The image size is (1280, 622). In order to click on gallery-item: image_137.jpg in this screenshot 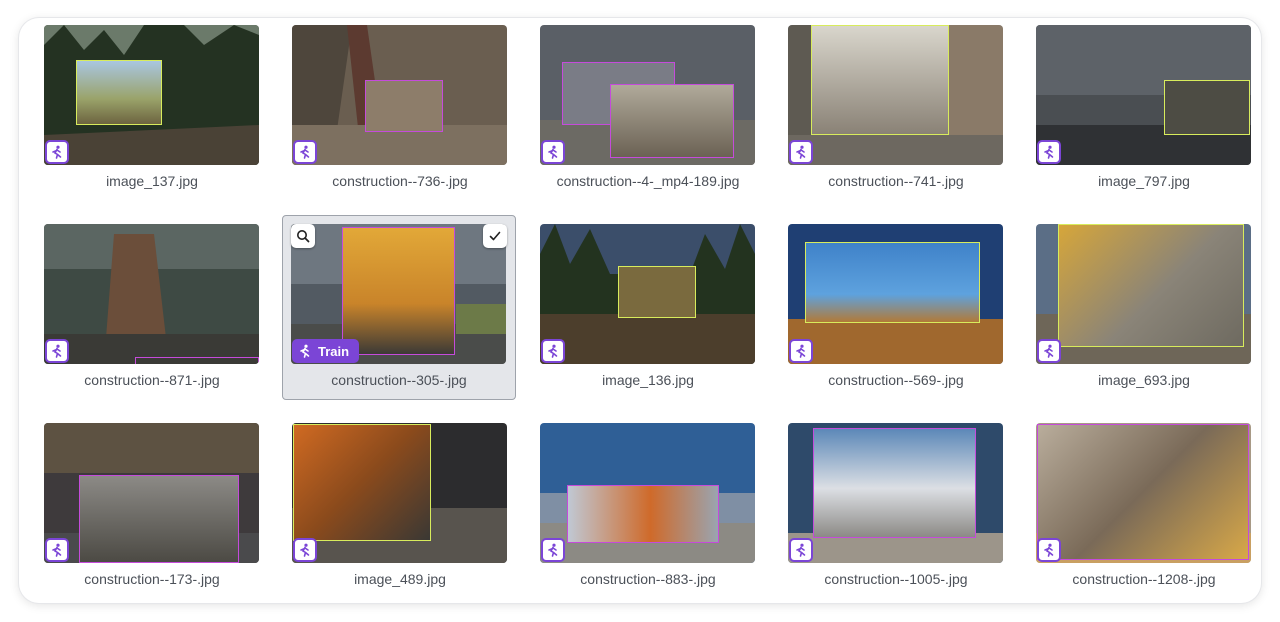, I will do `click(152, 110)`.